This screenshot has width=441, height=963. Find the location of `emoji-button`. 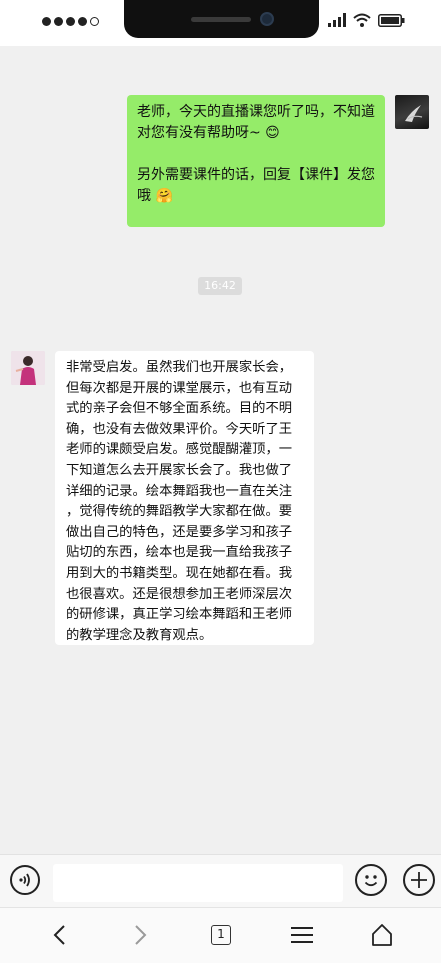

emoji-button is located at coordinates (371, 880).